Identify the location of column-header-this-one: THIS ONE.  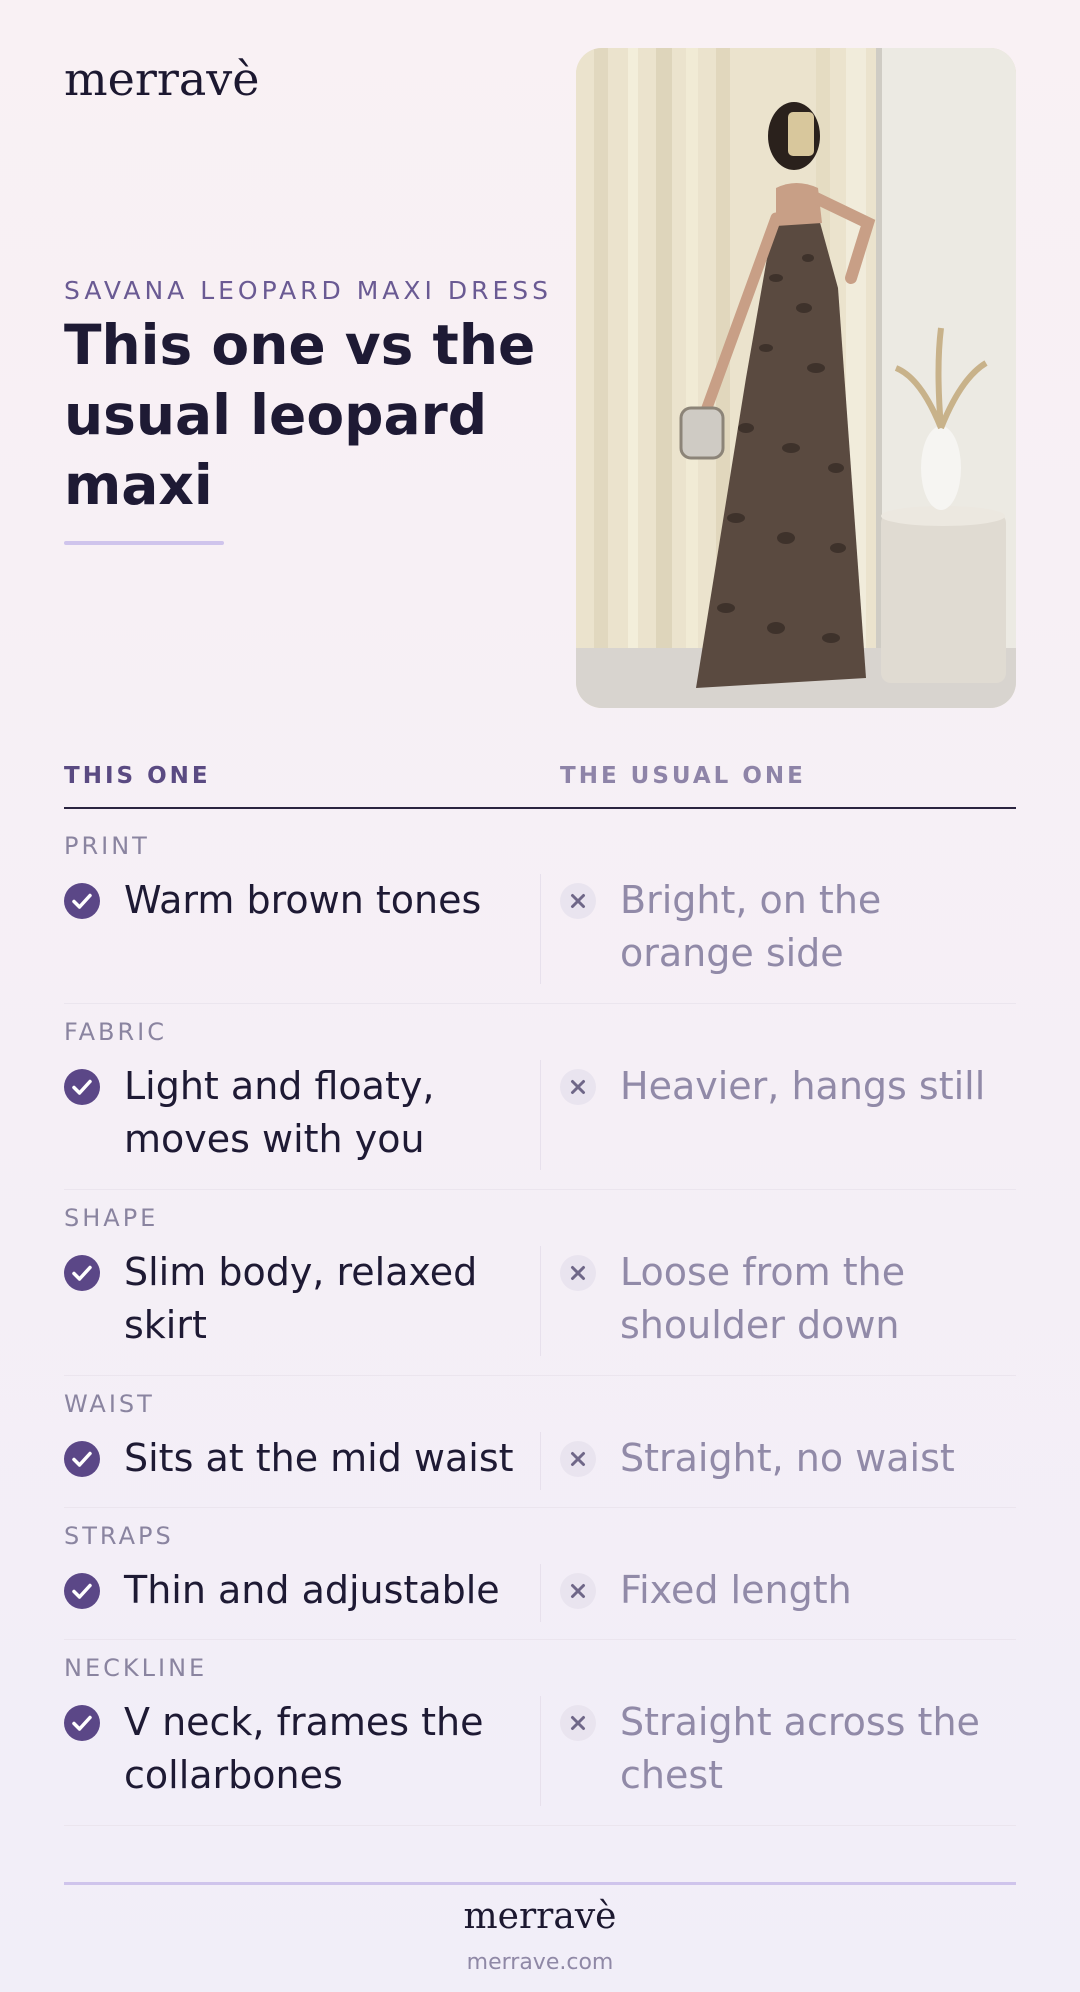
(137, 776).